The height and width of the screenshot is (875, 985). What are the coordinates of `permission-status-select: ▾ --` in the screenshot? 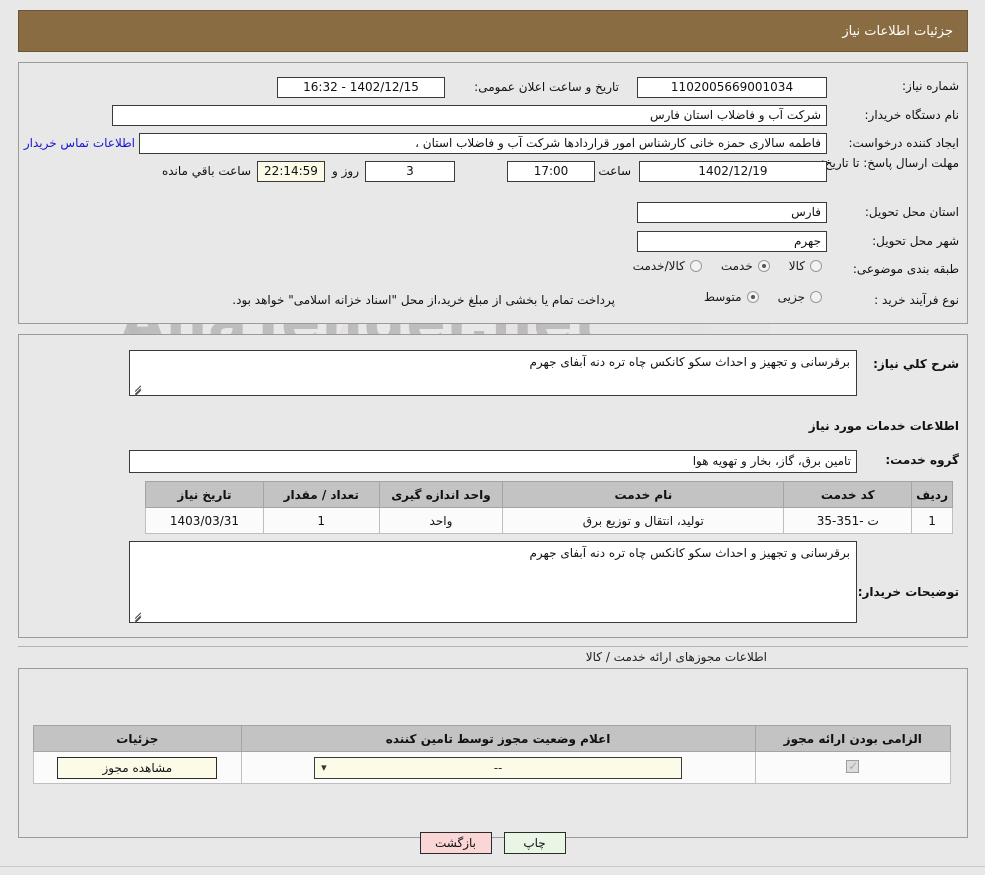 It's located at (498, 767).